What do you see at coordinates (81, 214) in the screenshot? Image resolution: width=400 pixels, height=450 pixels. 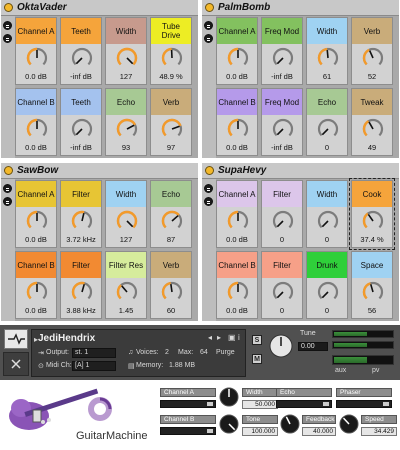 I see `macro-knob-2: Filter 3.72 kHz` at bounding box center [81, 214].